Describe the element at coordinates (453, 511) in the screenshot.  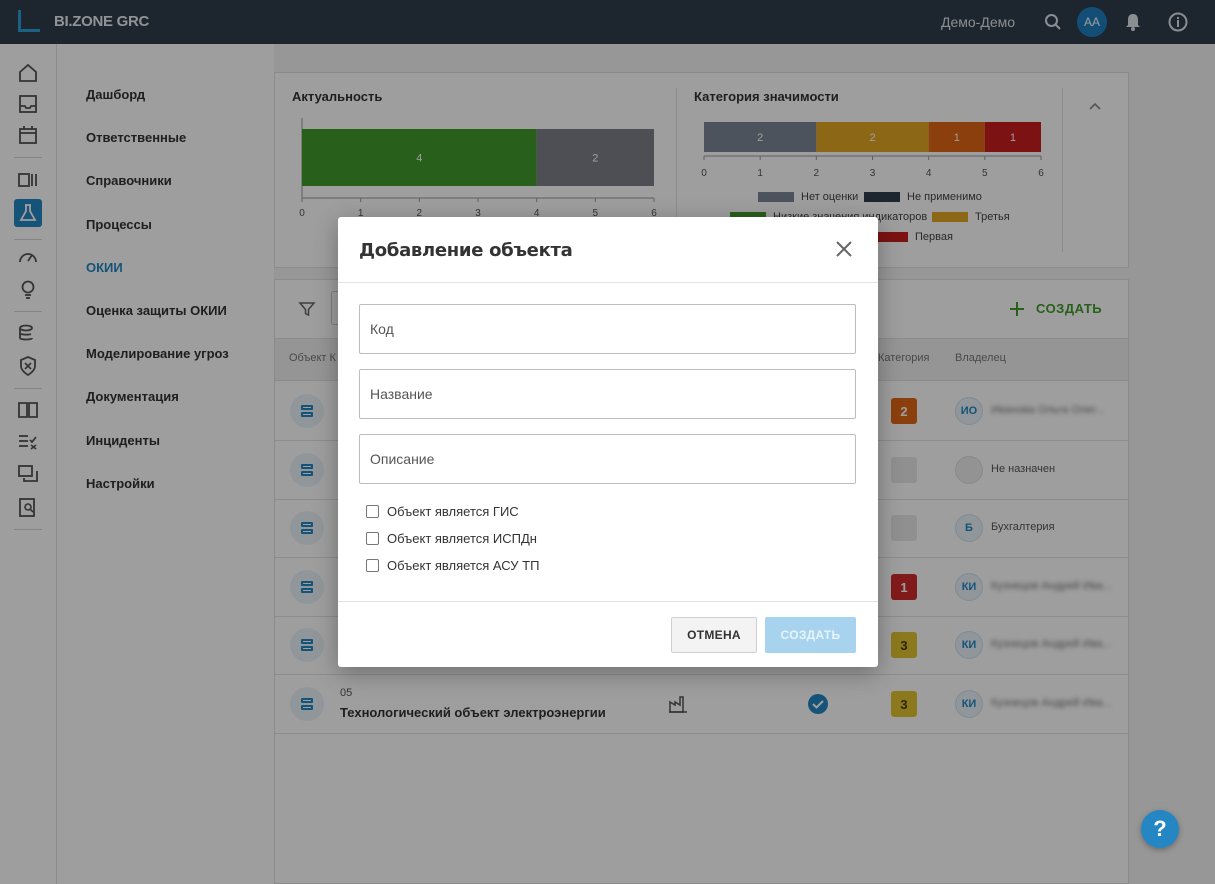
I see `gis-checkbox-label: Объект является ГИС` at that location.